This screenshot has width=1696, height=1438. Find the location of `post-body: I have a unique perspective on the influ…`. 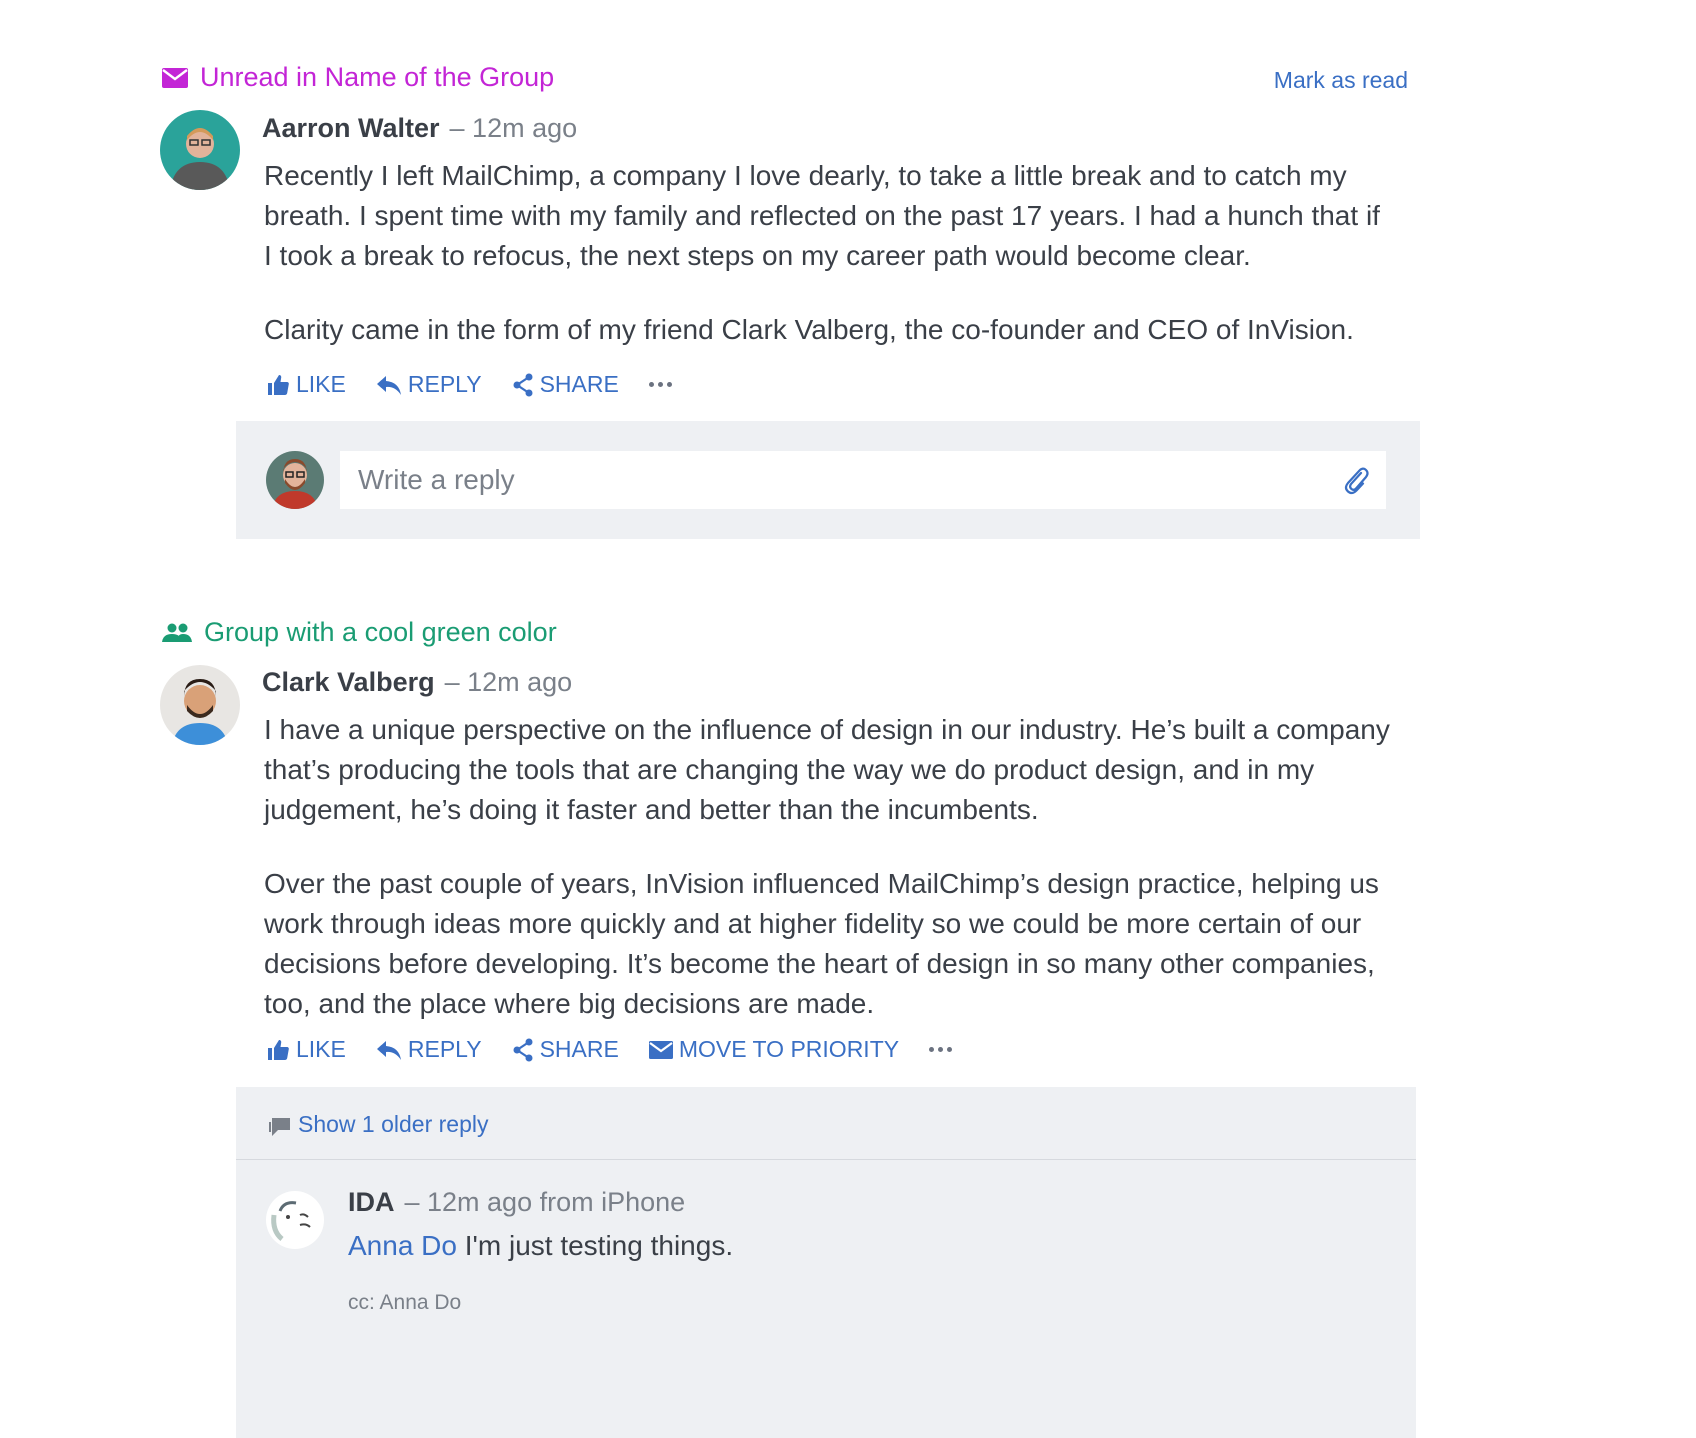

post-body: I have a unique perspective on the influ… is located at coordinates (829, 867).